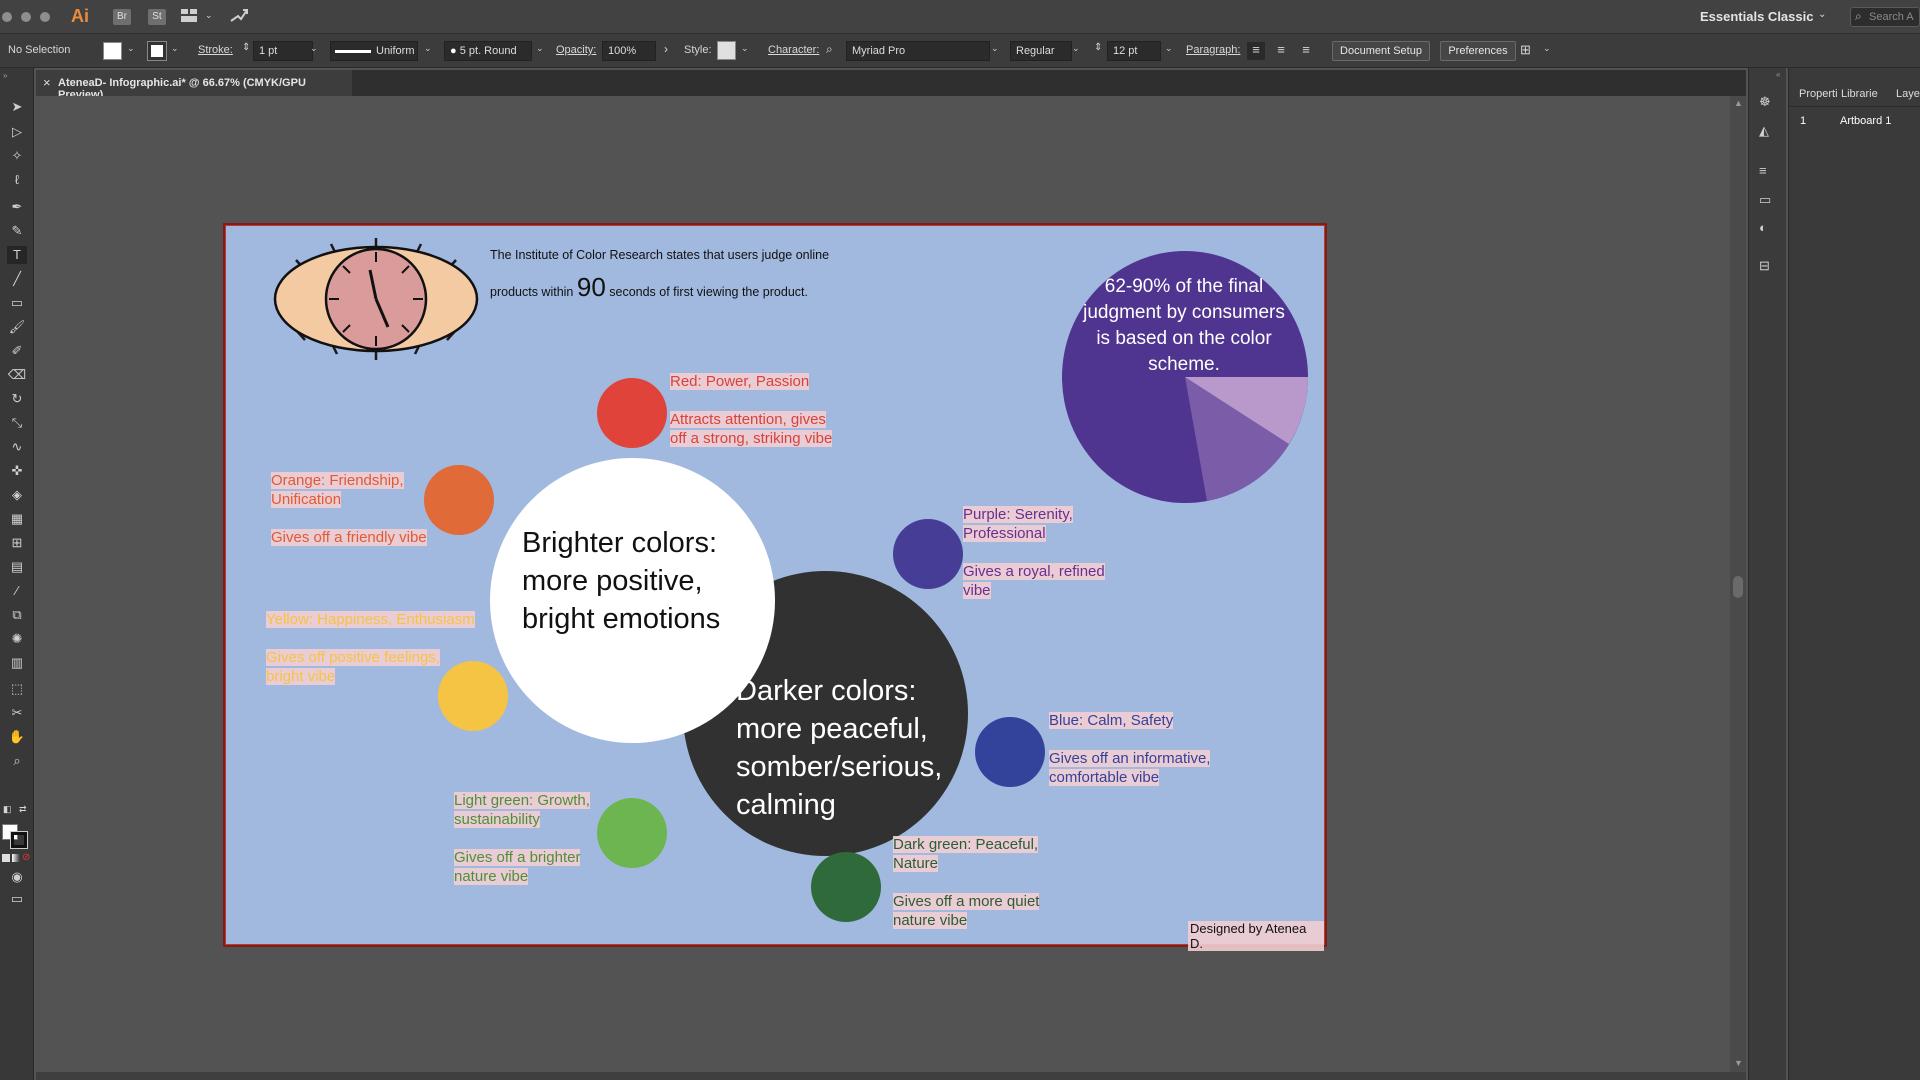 This screenshot has width=1920, height=1080. What do you see at coordinates (17, 615) in the screenshot?
I see `blend-tool-icon: ⧉` at bounding box center [17, 615].